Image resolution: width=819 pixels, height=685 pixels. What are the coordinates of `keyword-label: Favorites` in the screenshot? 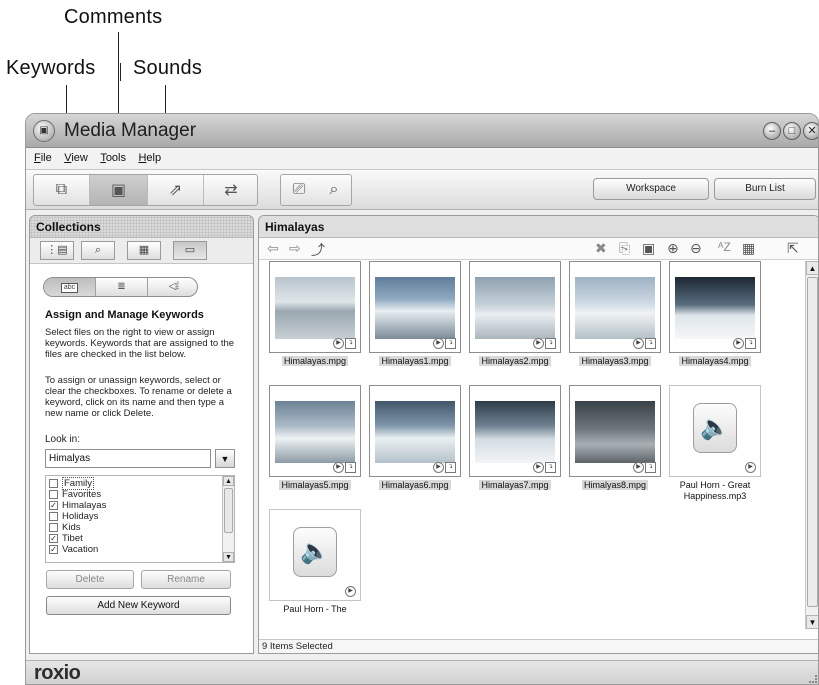 It's located at (81, 494).